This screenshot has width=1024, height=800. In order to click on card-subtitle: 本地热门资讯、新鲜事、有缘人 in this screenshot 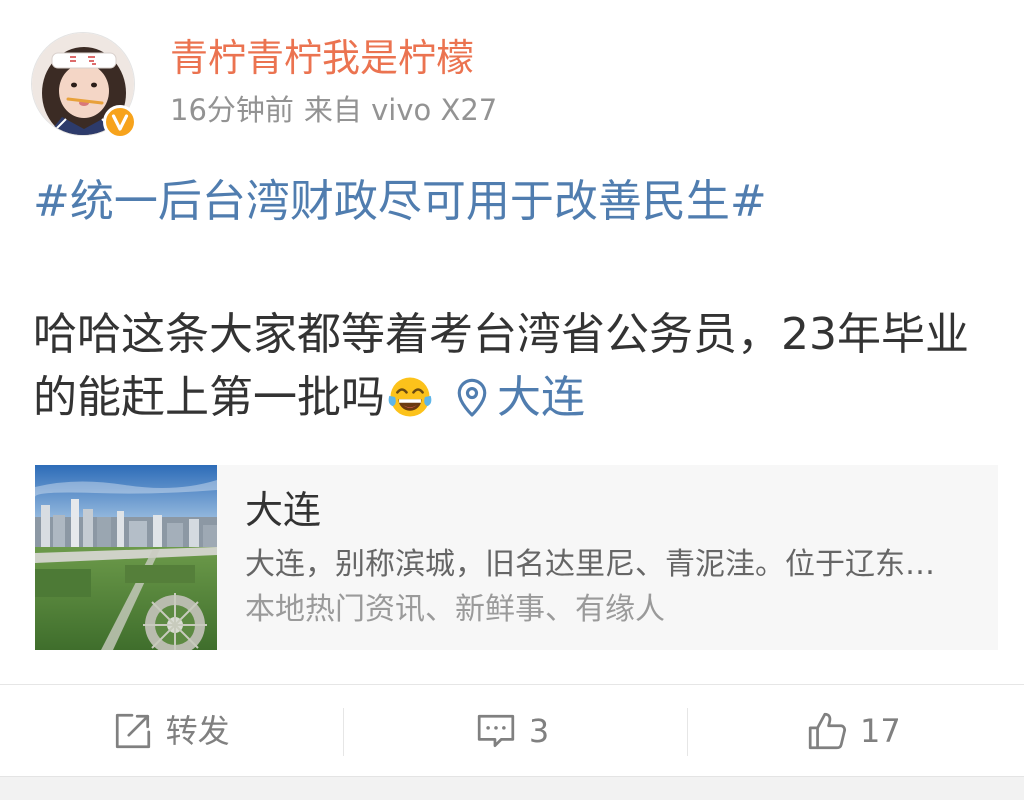, I will do `click(455, 609)`.